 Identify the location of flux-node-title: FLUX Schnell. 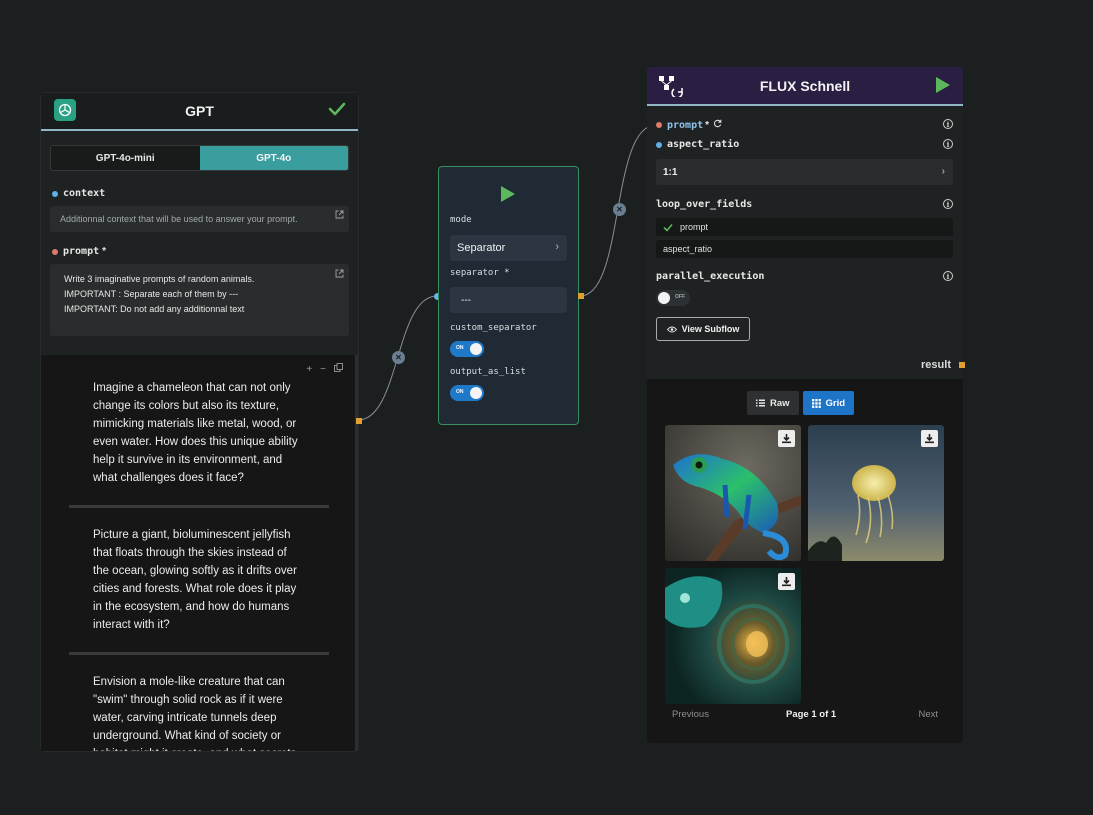
(805, 85).